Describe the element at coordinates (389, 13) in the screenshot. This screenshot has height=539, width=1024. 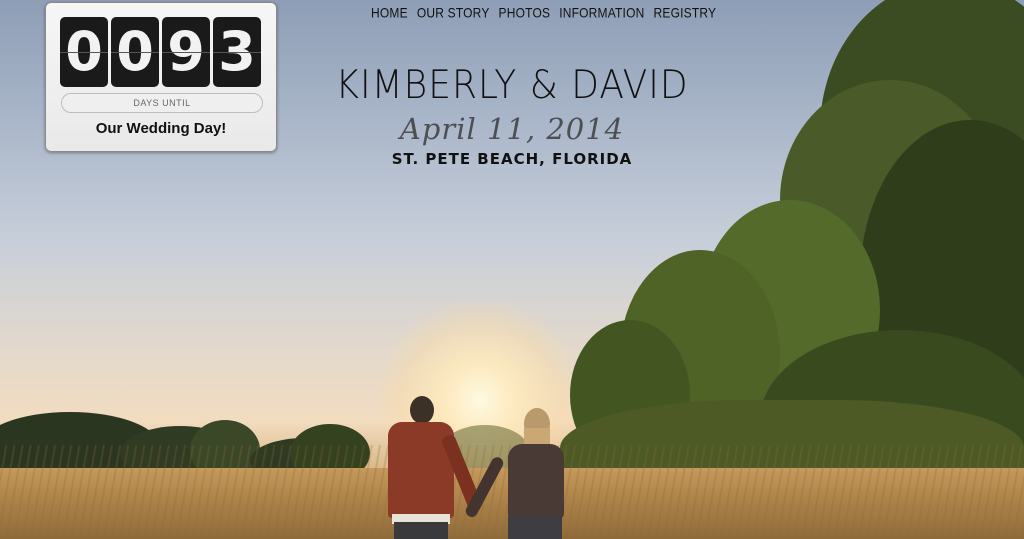
I see `nav-home-link: HOME` at that location.